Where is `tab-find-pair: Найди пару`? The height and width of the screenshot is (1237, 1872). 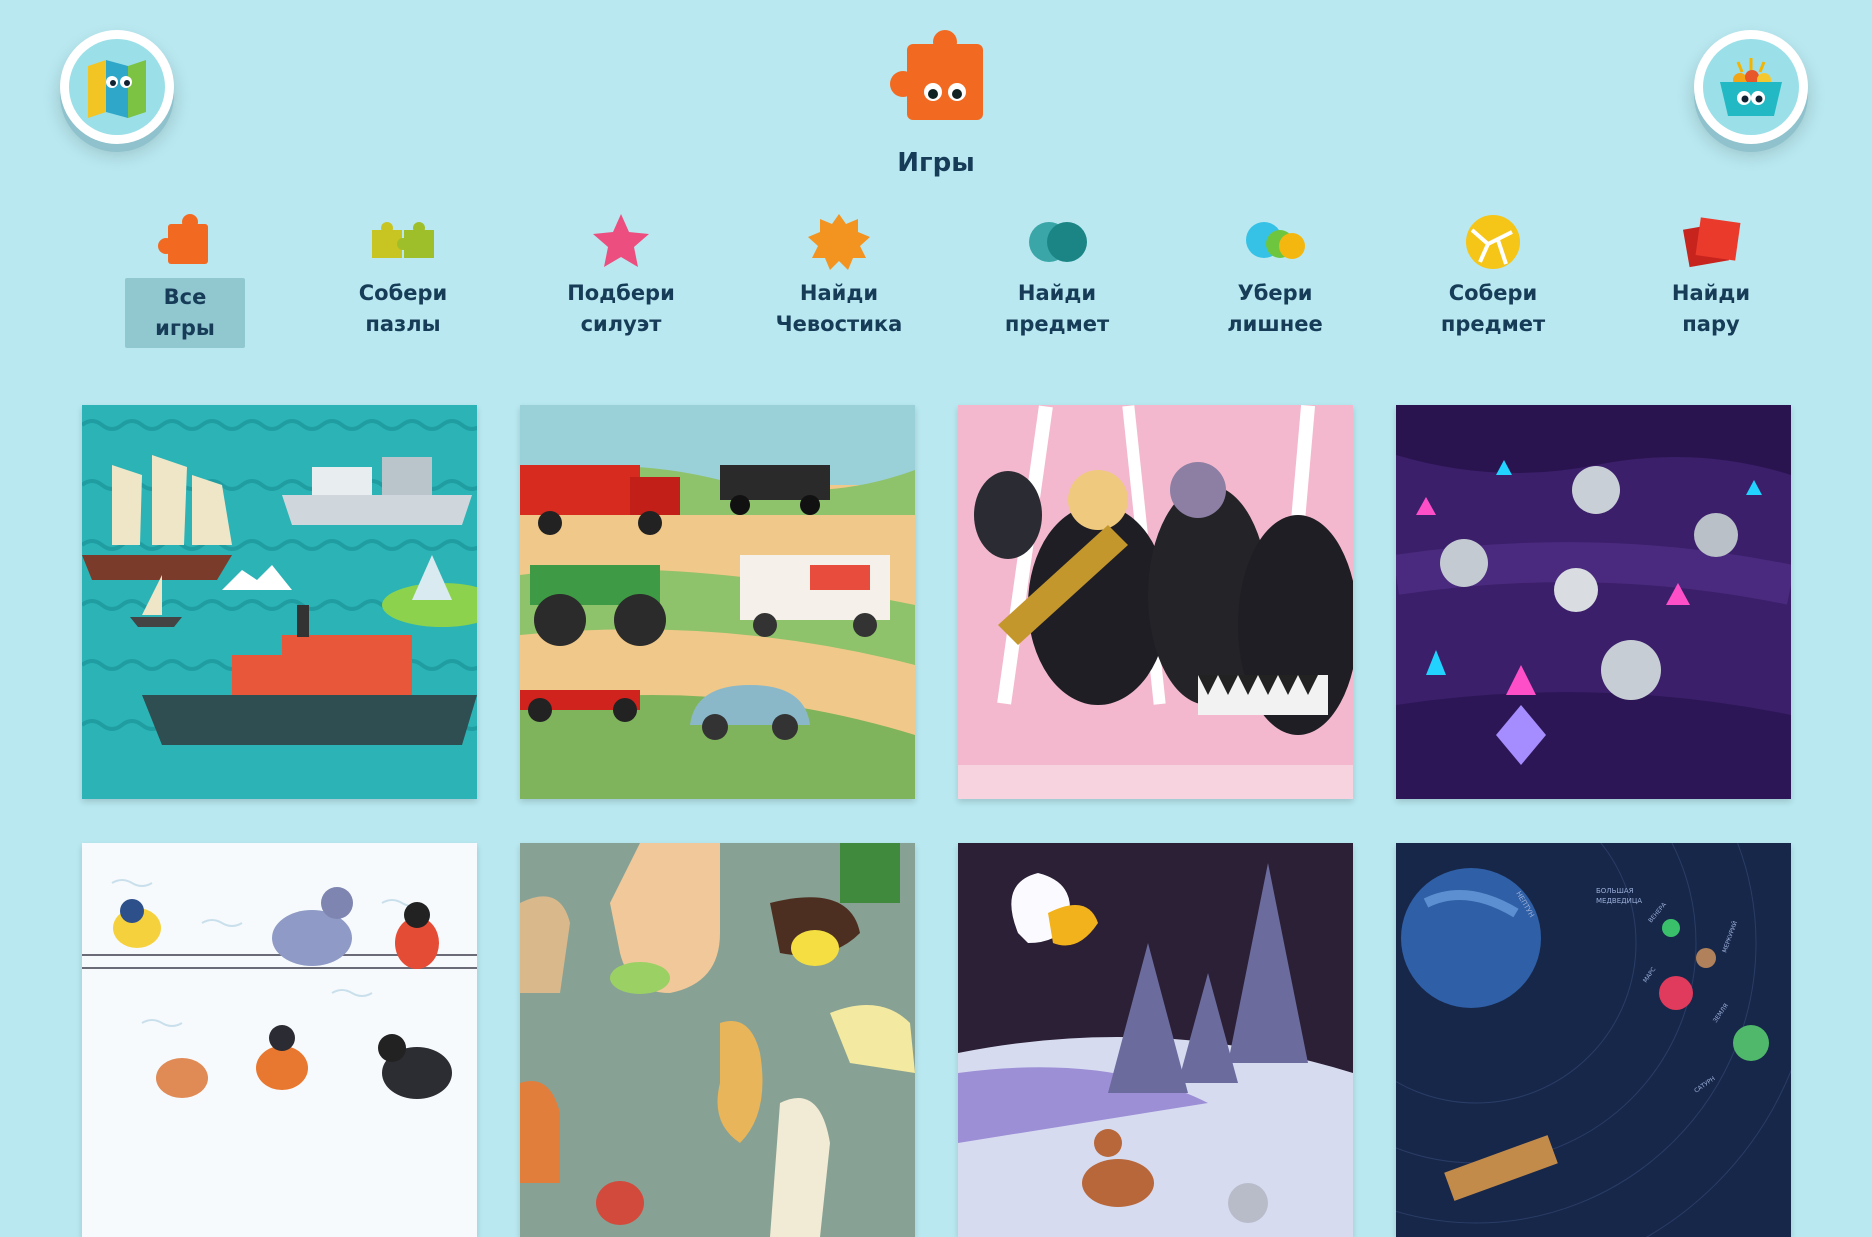
tab-find-pair: Найди пару is located at coordinates (1711, 285).